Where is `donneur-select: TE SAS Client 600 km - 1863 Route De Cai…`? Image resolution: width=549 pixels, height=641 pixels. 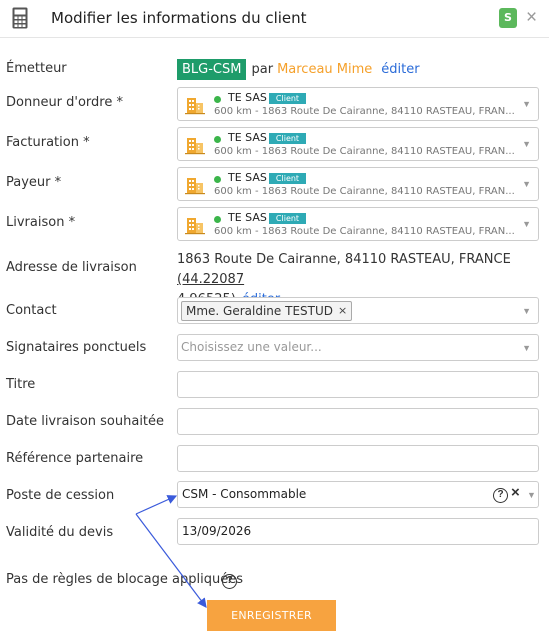
donneur-select: TE SAS Client 600 km - 1863 Route De Cai… is located at coordinates (358, 104).